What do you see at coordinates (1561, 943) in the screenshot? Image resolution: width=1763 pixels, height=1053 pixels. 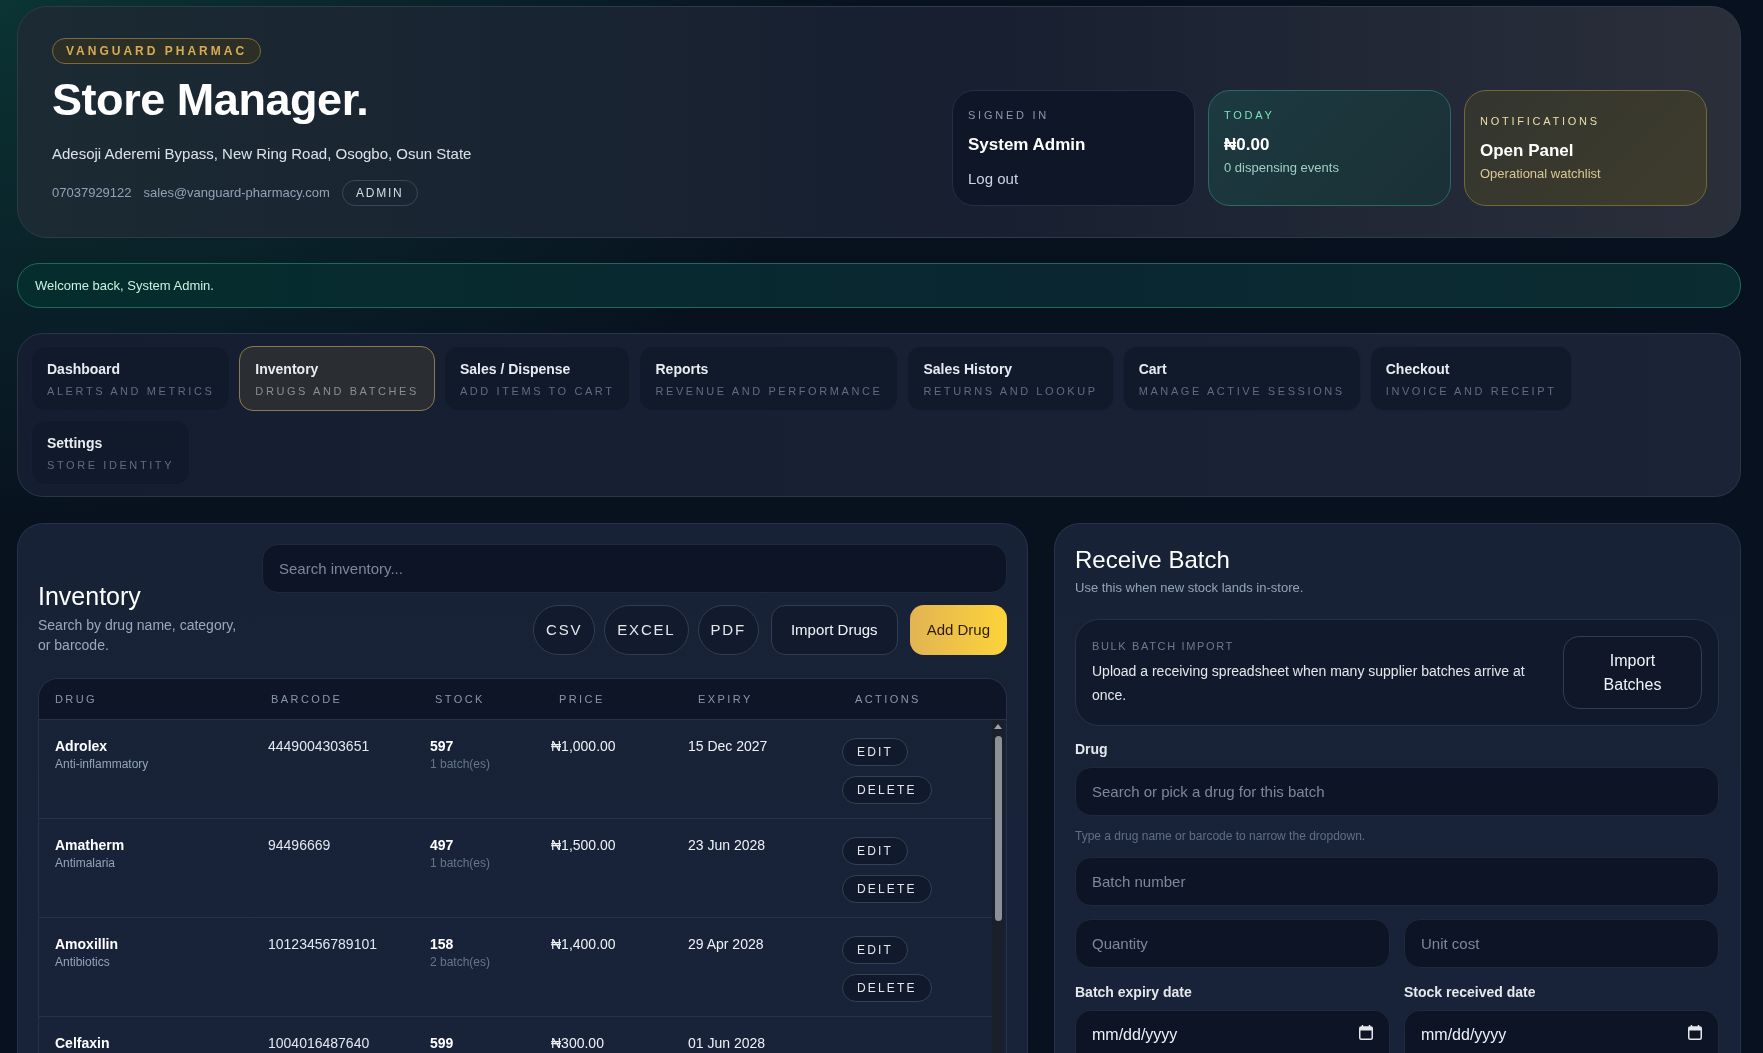 I see `unit-cost-field: Unit cost` at bounding box center [1561, 943].